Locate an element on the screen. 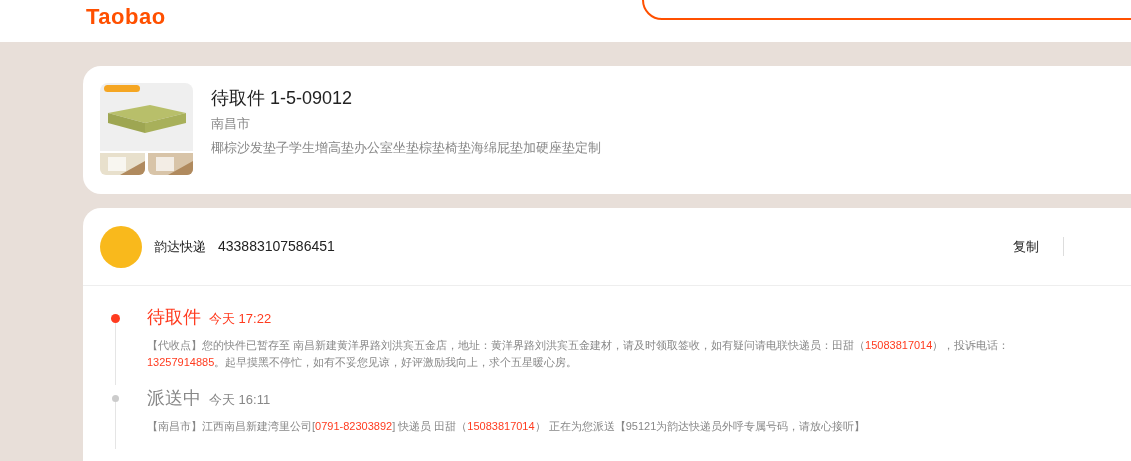  event-status: 派送中 is located at coordinates (174, 398).